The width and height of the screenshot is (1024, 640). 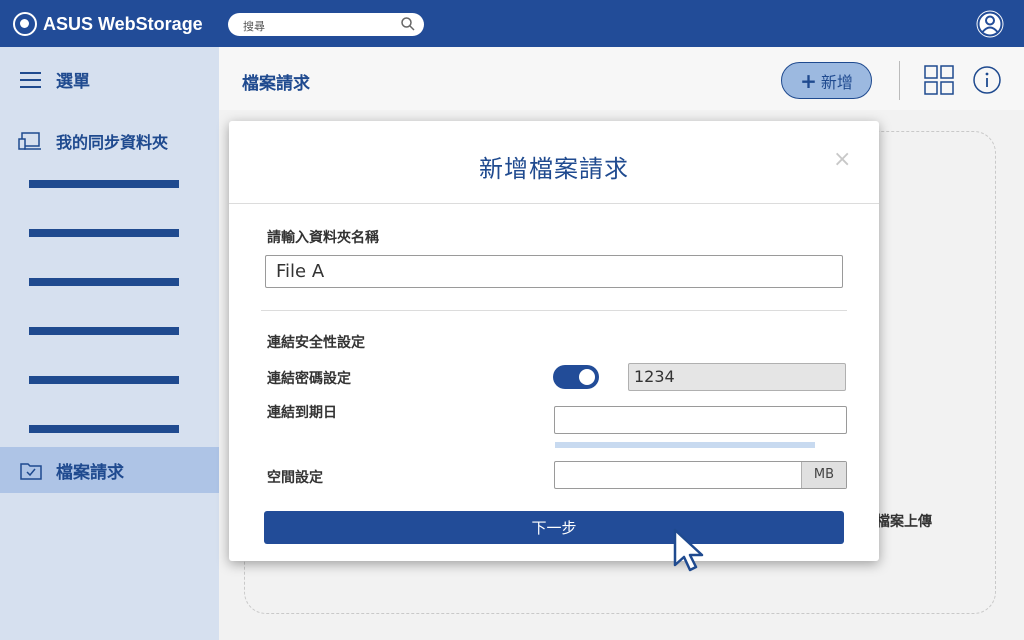 I want to click on search-placeholder: 搜尋, so click(x=254, y=26).